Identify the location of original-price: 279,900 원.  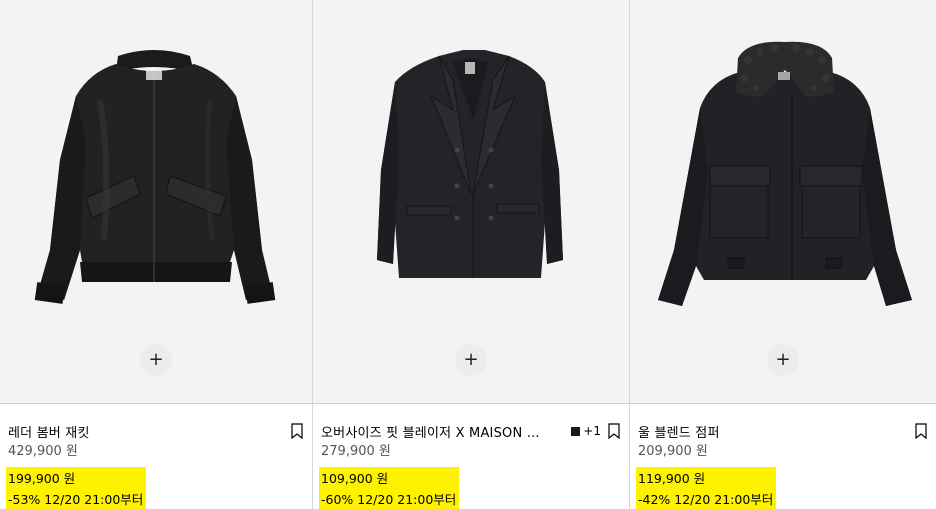
(356, 451).